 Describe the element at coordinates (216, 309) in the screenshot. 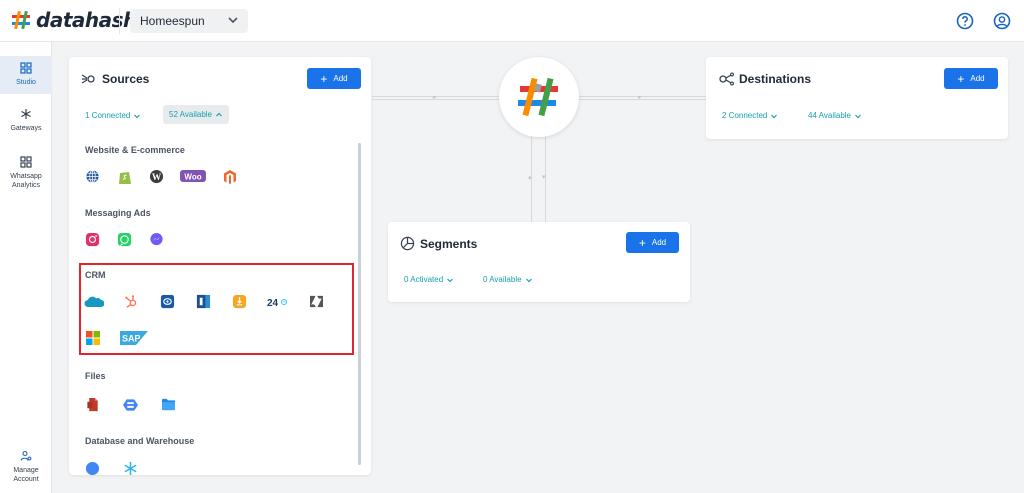

I see `crm-highlight-box` at that location.